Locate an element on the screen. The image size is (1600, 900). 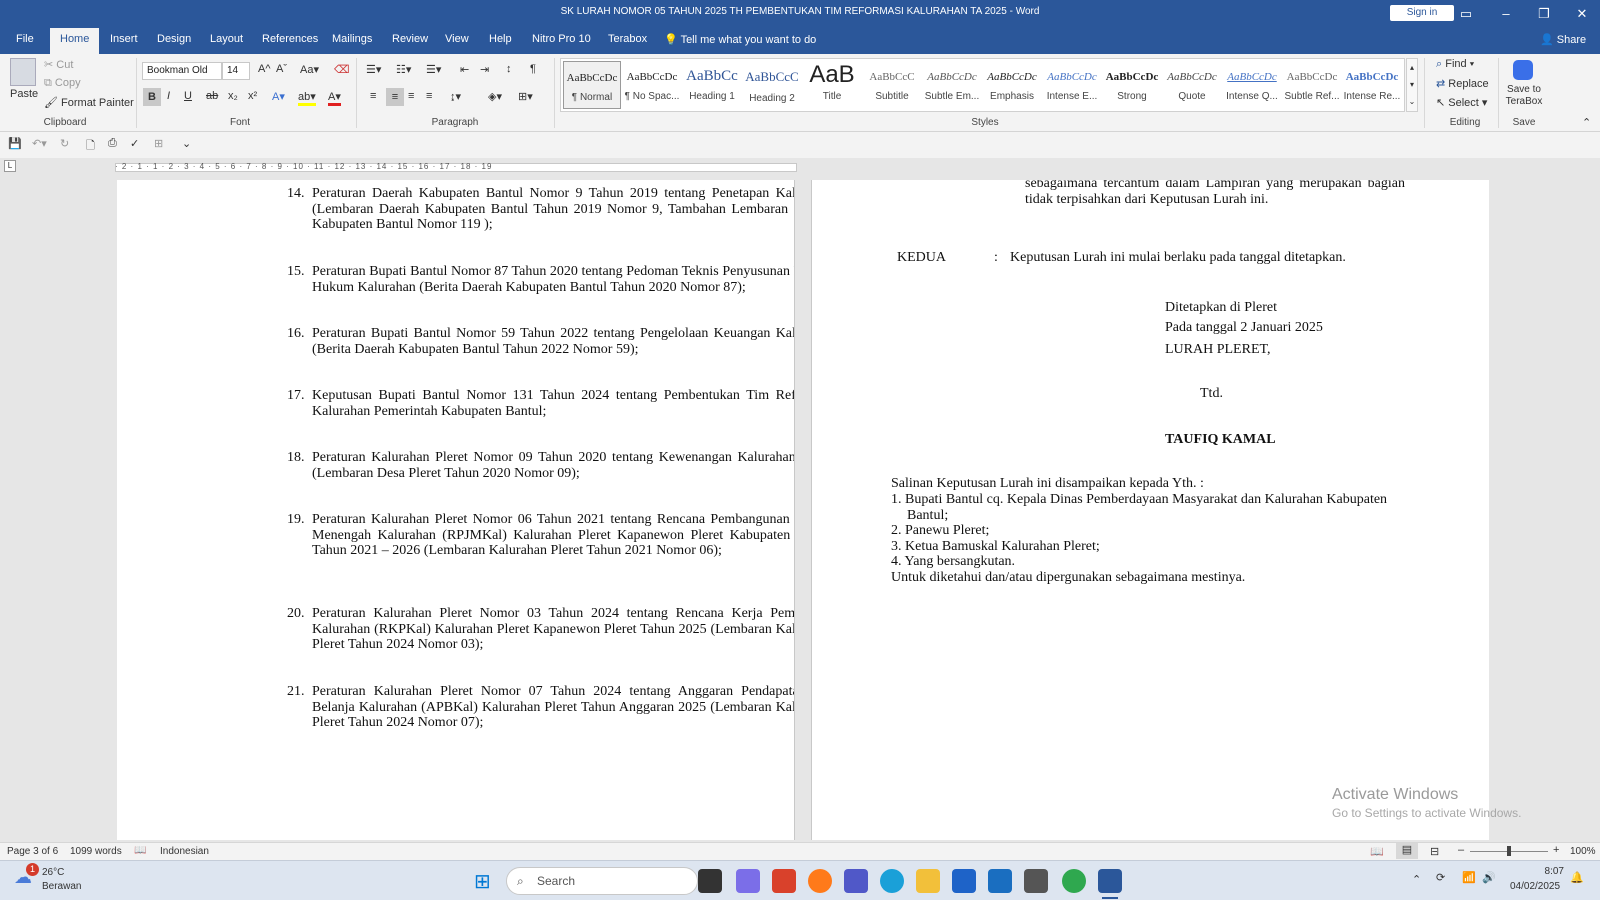
format-painter-button: 🖌 Format Painter is located at coordinates (89, 102).